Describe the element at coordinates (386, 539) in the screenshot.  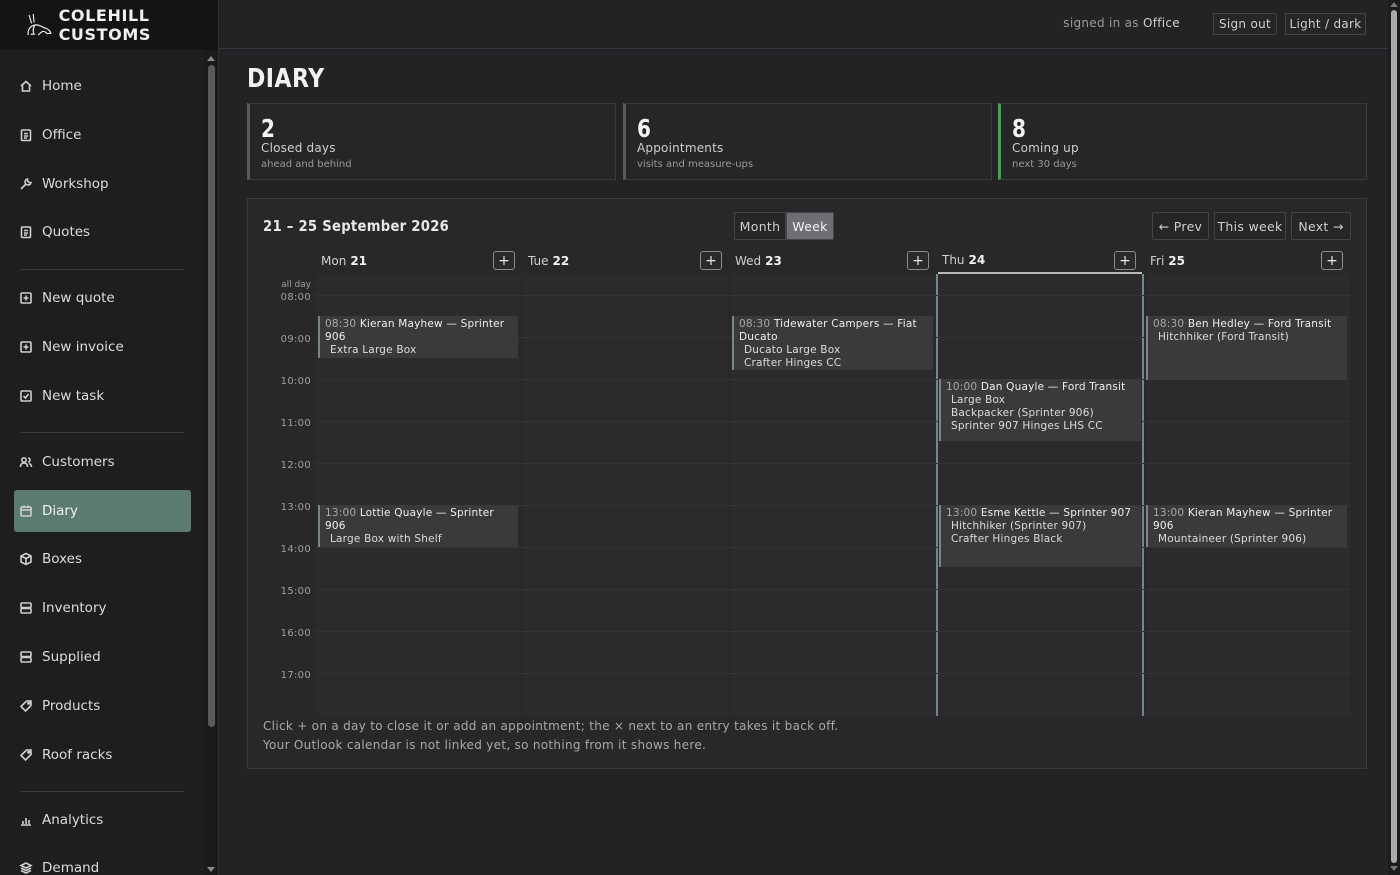
I see `event-item: Large Box with Shelf` at that location.